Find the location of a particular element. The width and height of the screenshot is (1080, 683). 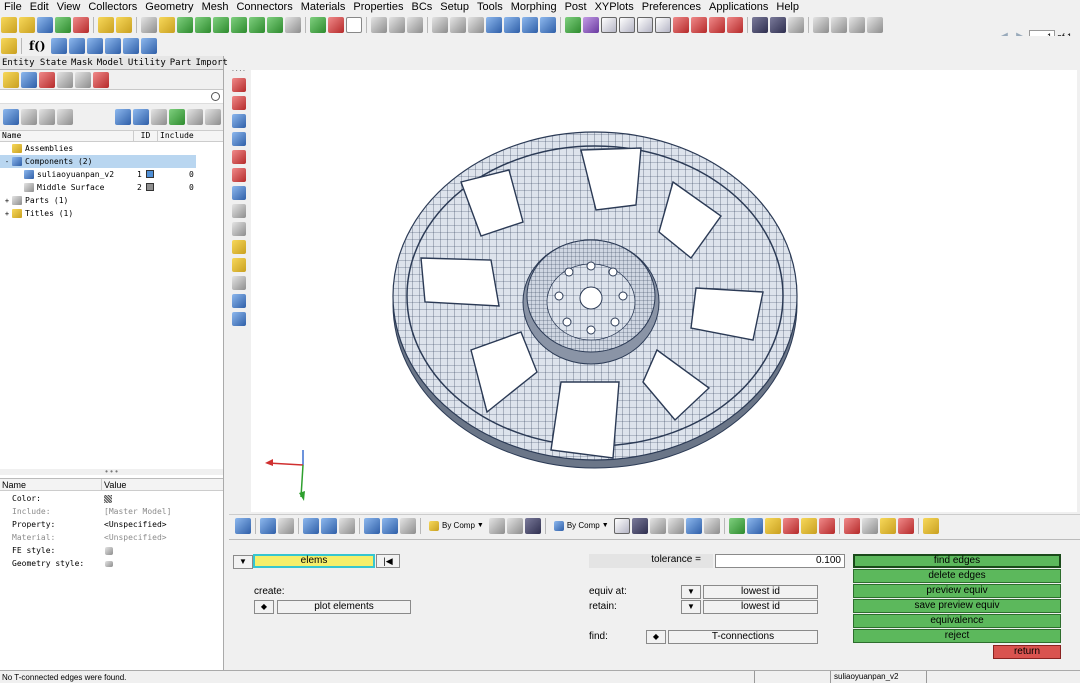

plus-icon is located at coordinates (390, 525).